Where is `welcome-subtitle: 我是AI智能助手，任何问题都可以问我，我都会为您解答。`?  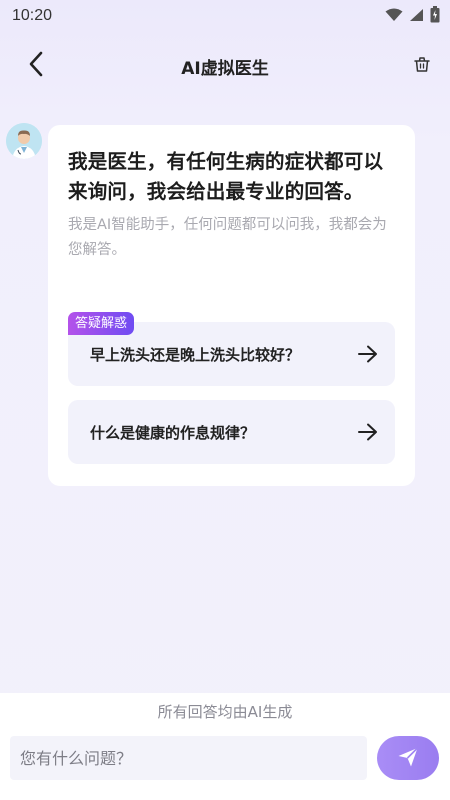 welcome-subtitle: 我是AI智能助手，任何问题都可以问我，我都会为您解答。 is located at coordinates (227, 237).